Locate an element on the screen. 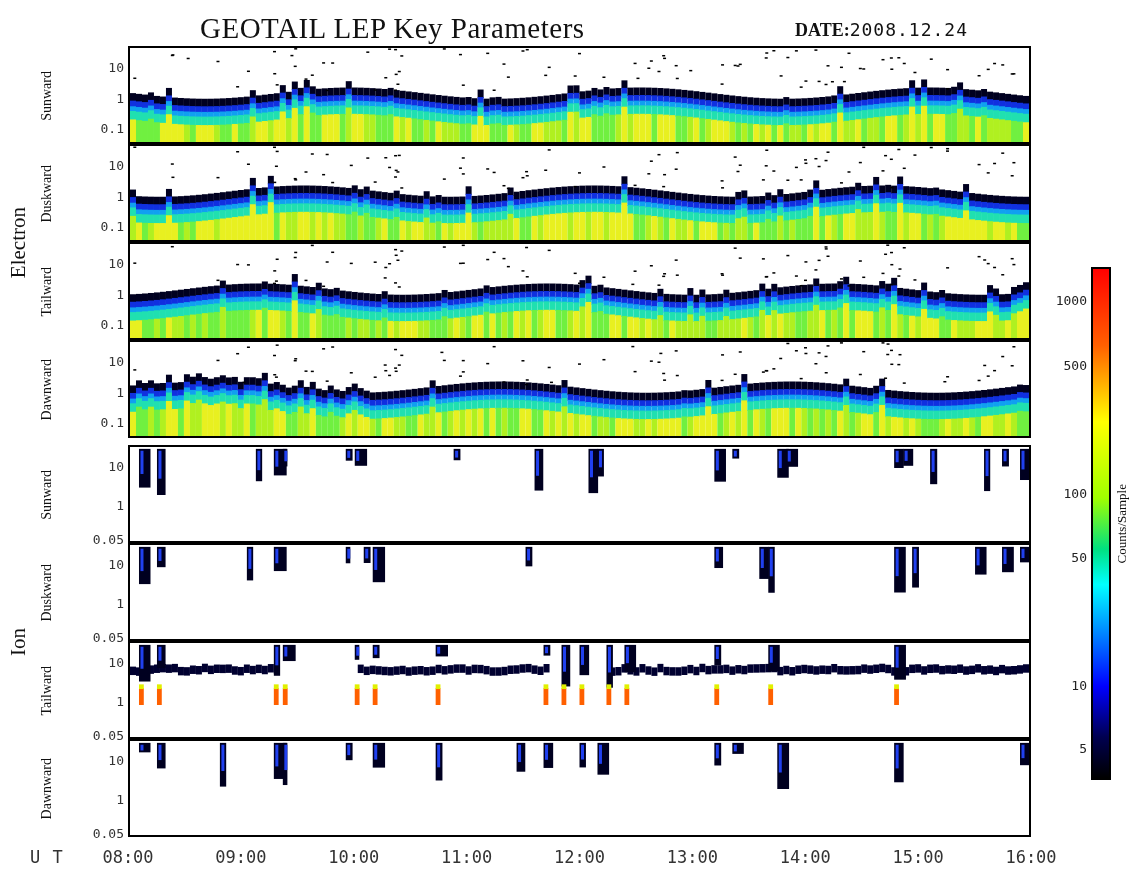  date-value: 2008.12.24 is located at coordinates (909, 29).